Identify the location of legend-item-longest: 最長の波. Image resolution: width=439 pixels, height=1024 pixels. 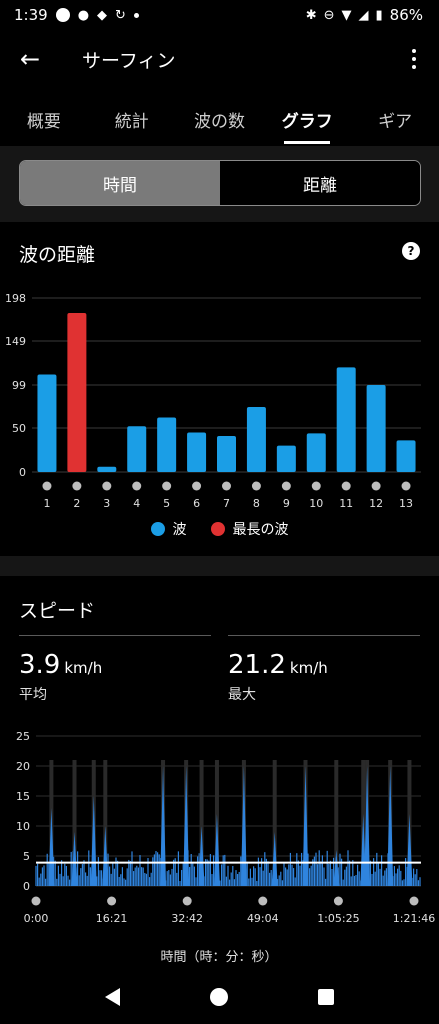
(249, 529).